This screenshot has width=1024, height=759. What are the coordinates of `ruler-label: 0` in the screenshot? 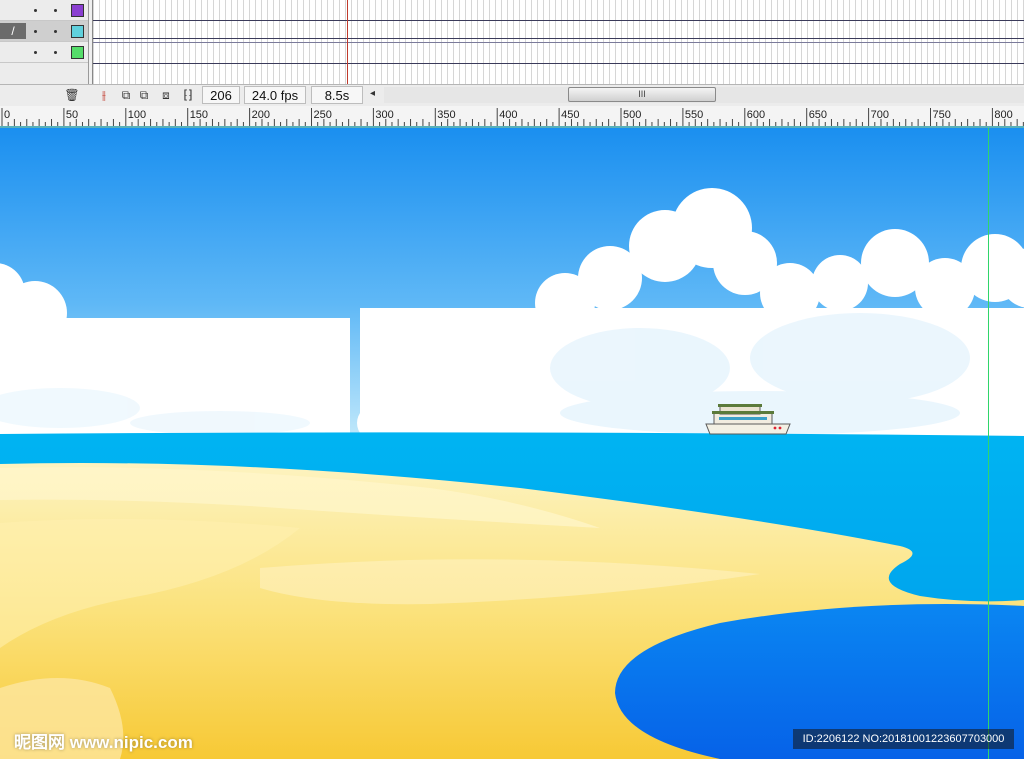 It's located at (7, 115).